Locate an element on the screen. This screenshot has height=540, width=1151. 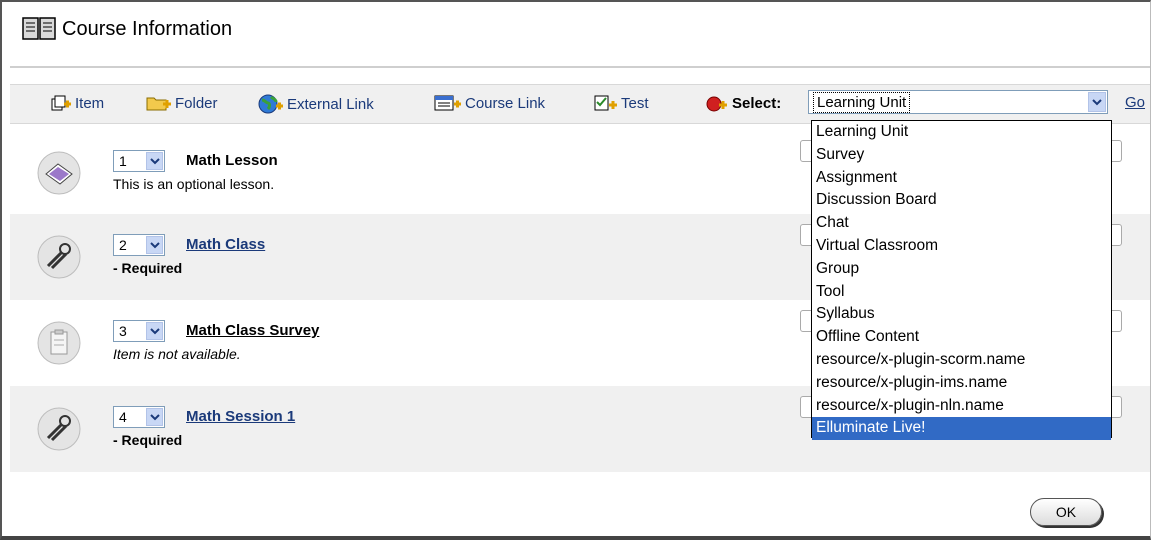
divider is located at coordinates (580, 67).